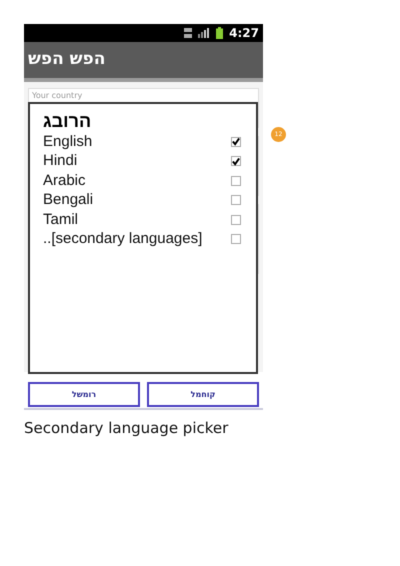 This screenshot has height=566, width=400. Describe the element at coordinates (203, 394) in the screenshot. I see `dialog-button: קוחמל` at that location.